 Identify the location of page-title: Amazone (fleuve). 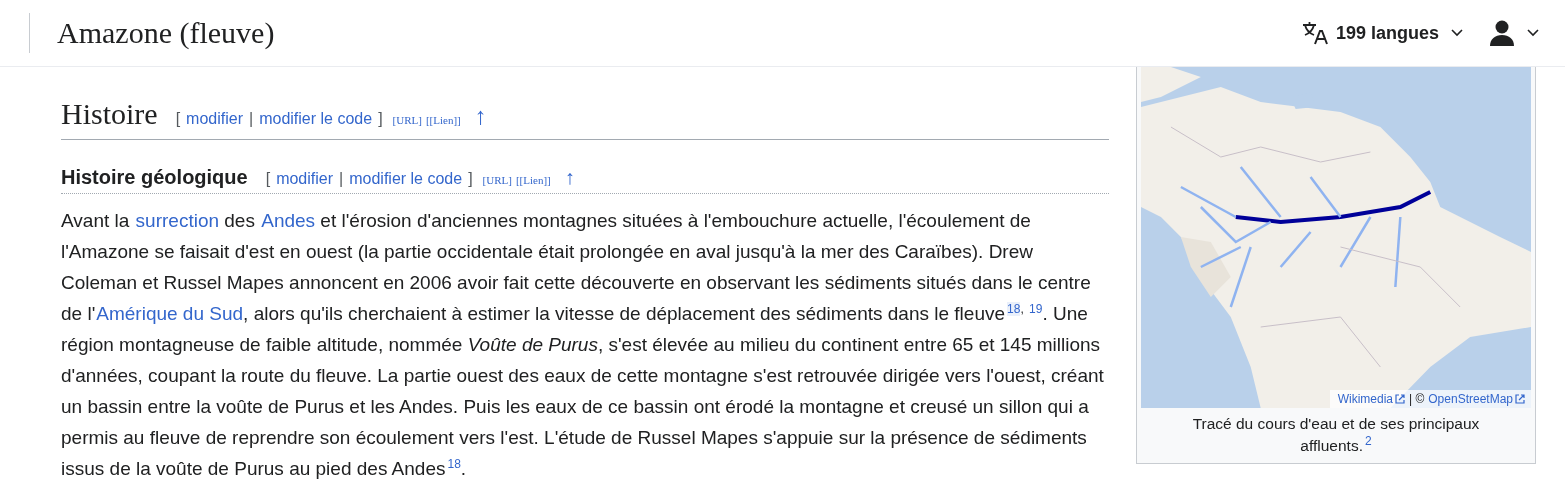
(166, 33).